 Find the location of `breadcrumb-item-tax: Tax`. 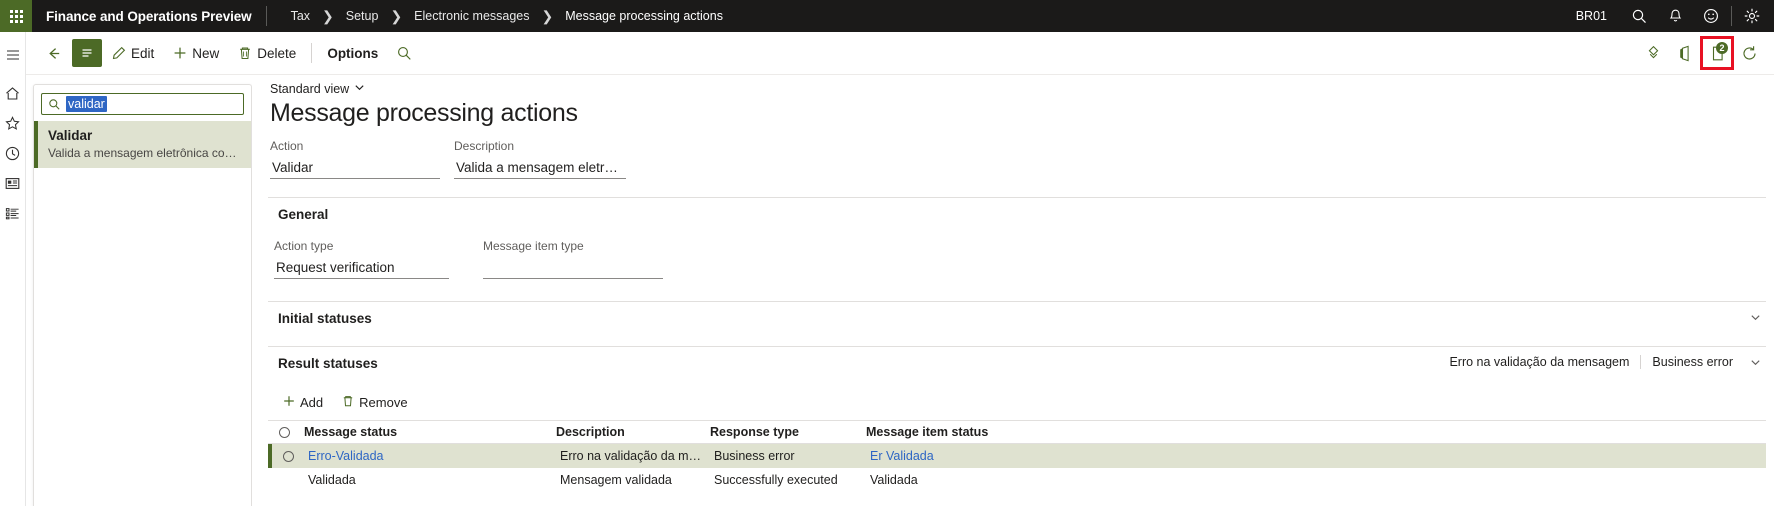

breadcrumb-item-tax: Tax is located at coordinates (300, 16).